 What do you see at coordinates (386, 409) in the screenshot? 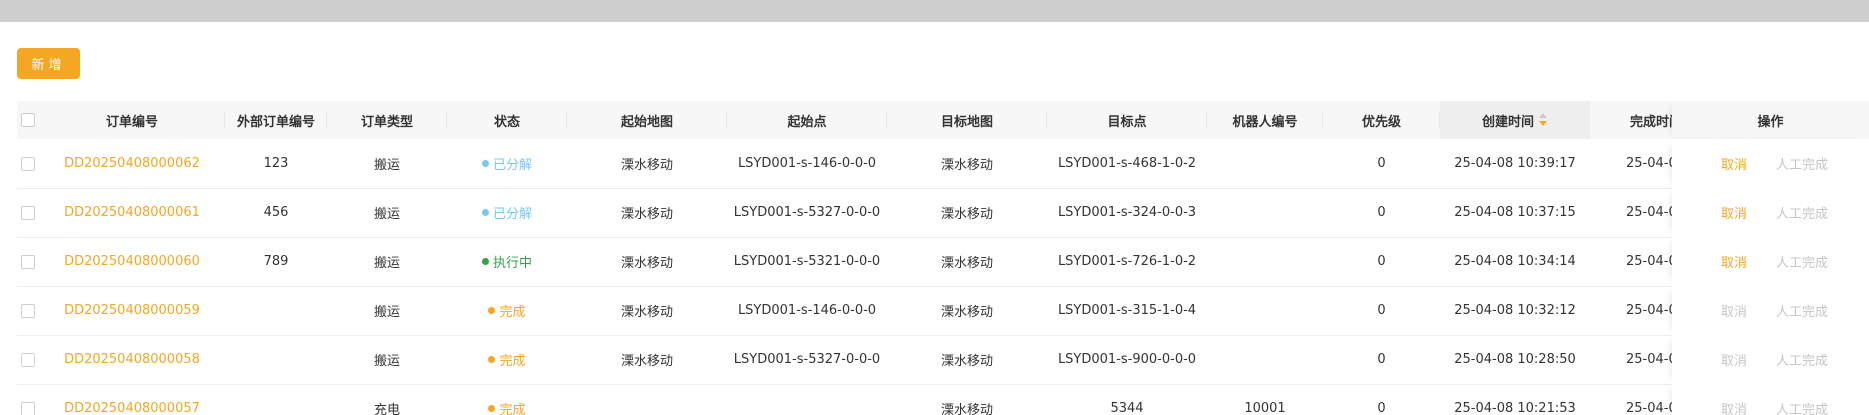
I see `order-type: 充电` at bounding box center [386, 409].